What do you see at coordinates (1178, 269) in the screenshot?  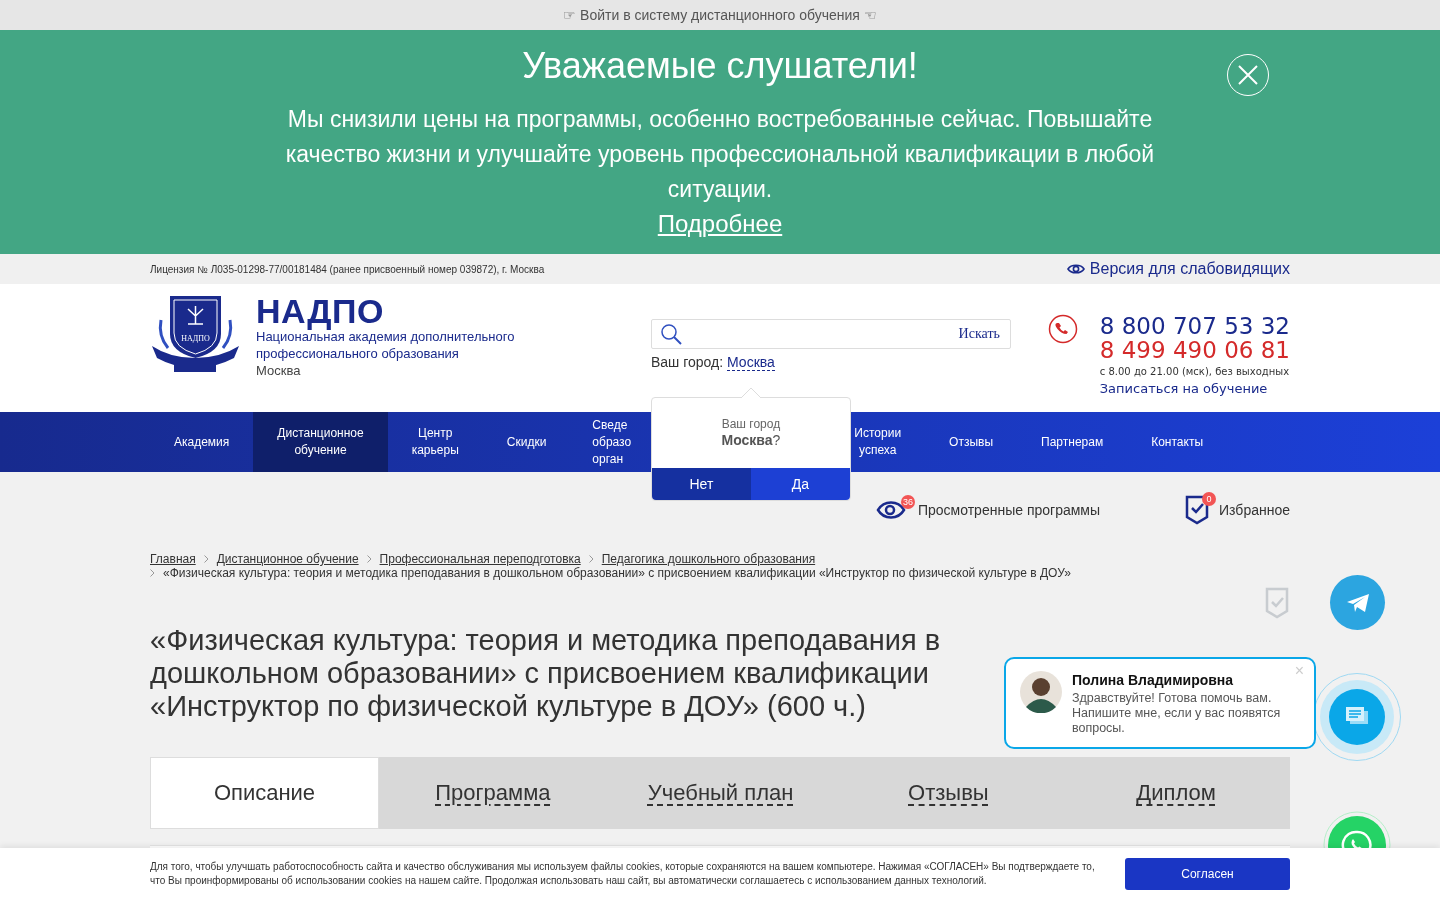 I see `accessibility-link: Версия для слабовидящих` at bounding box center [1178, 269].